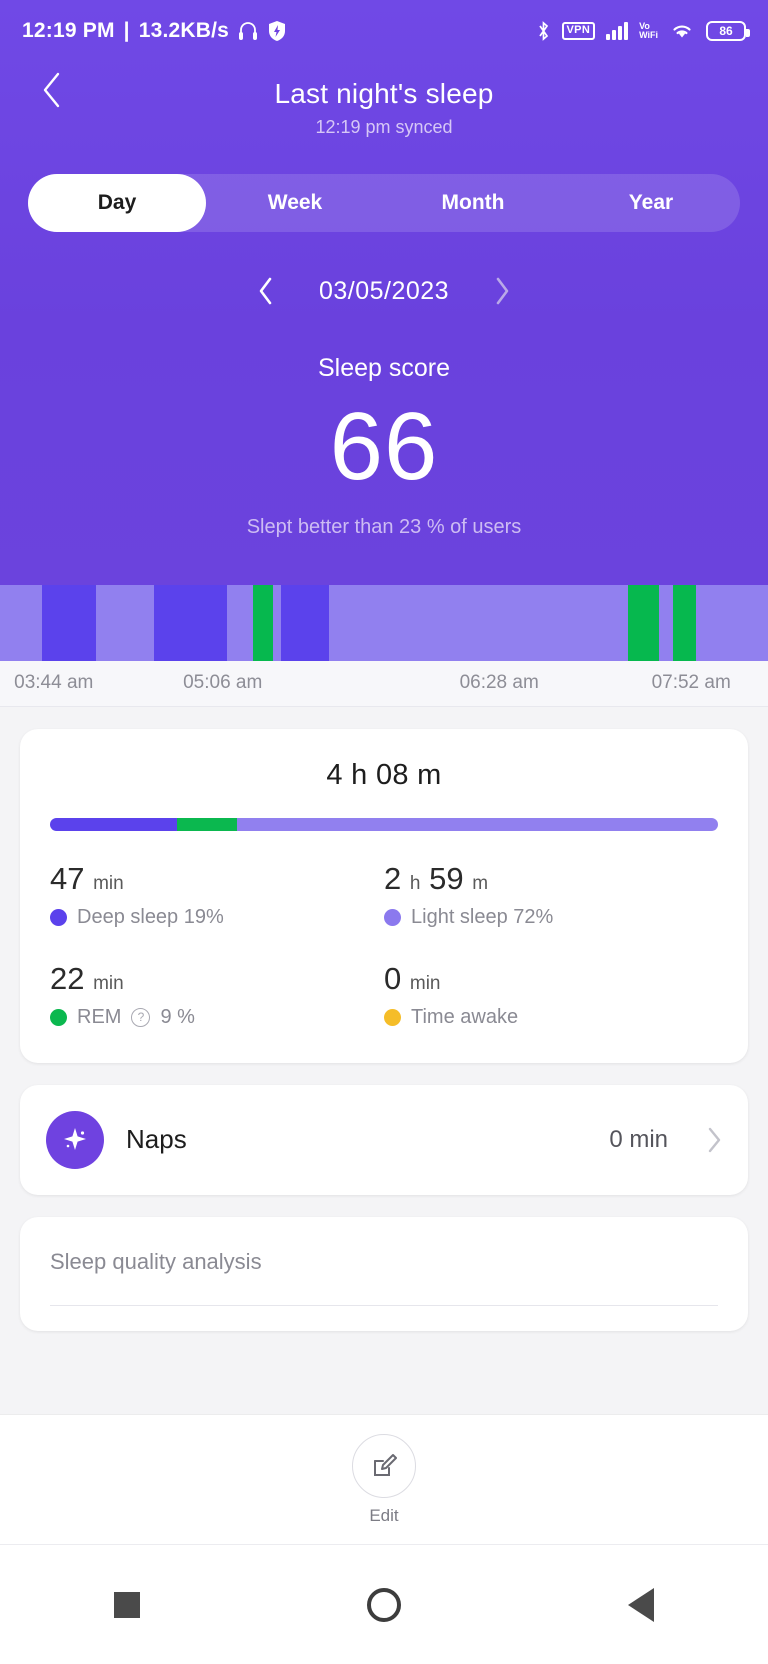  What do you see at coordinates (217, 979) in the screenshot?
I see `stat-rem-value: 22 min` at bounding box center [217, 979].